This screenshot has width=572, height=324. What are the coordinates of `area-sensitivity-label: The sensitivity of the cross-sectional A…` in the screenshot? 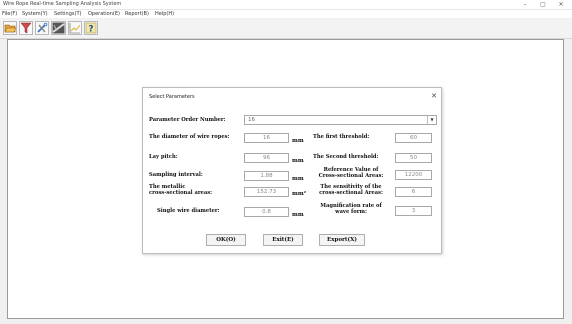 It's located at (351, 190).